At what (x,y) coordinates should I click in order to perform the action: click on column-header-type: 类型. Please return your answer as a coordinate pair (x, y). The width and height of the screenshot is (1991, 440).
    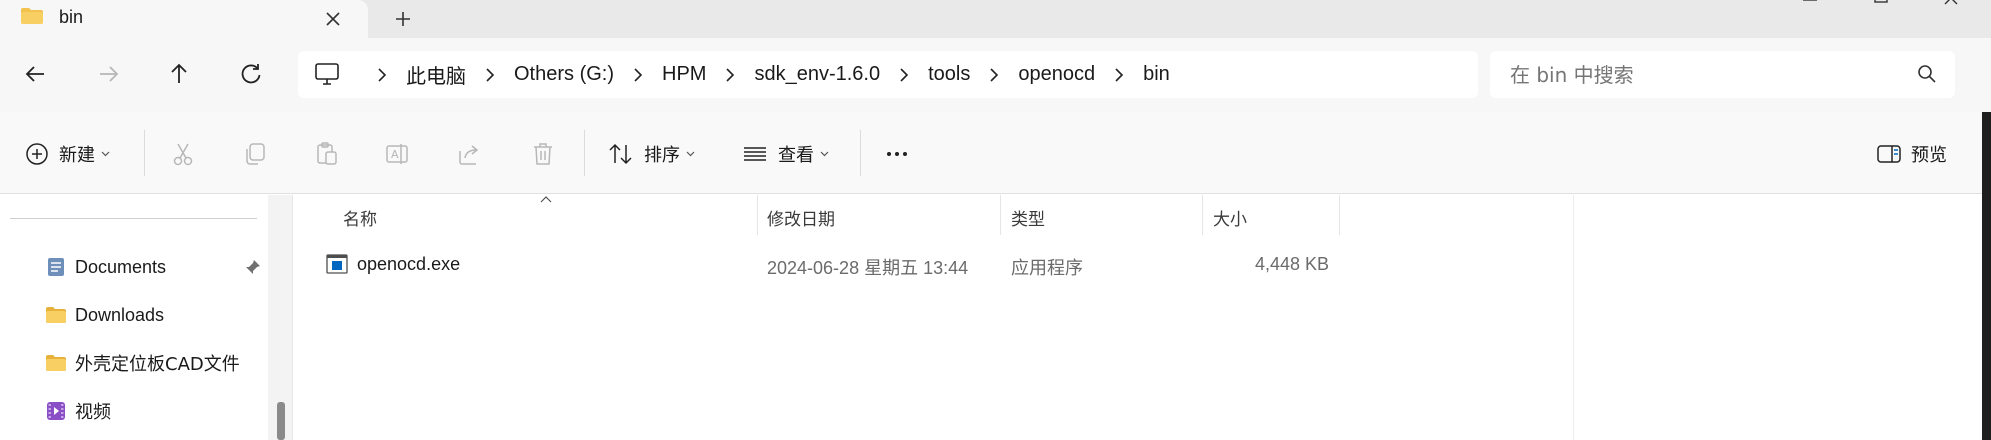
    Looking at the image, I should click on (1028, 220).